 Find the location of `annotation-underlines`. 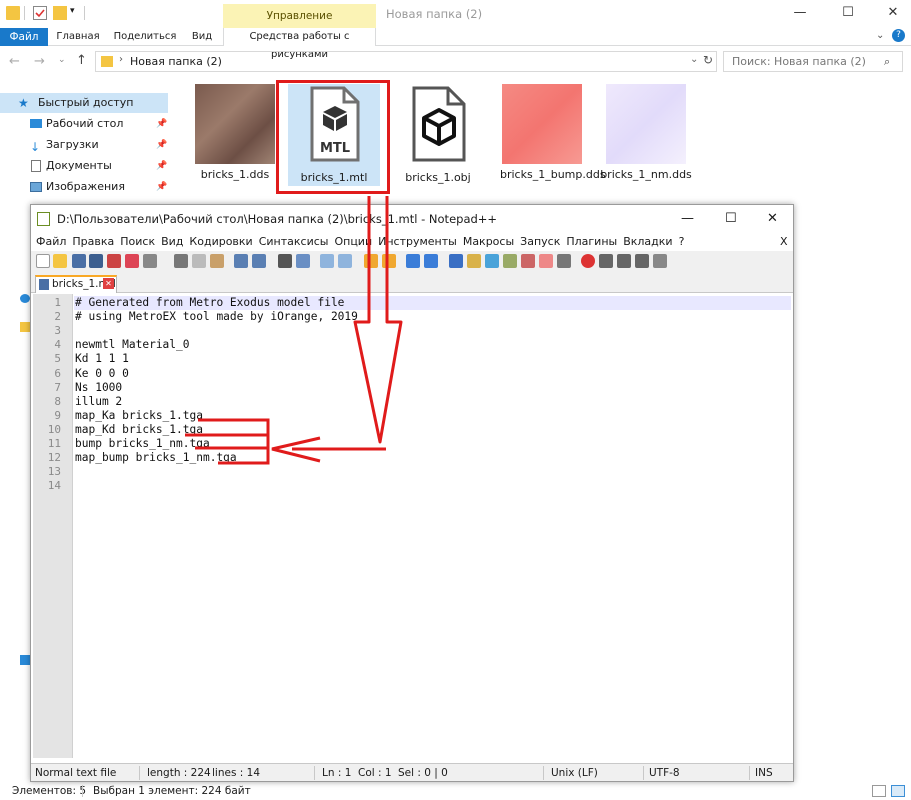

annotation-underlines is located at coordinates (227, 441).